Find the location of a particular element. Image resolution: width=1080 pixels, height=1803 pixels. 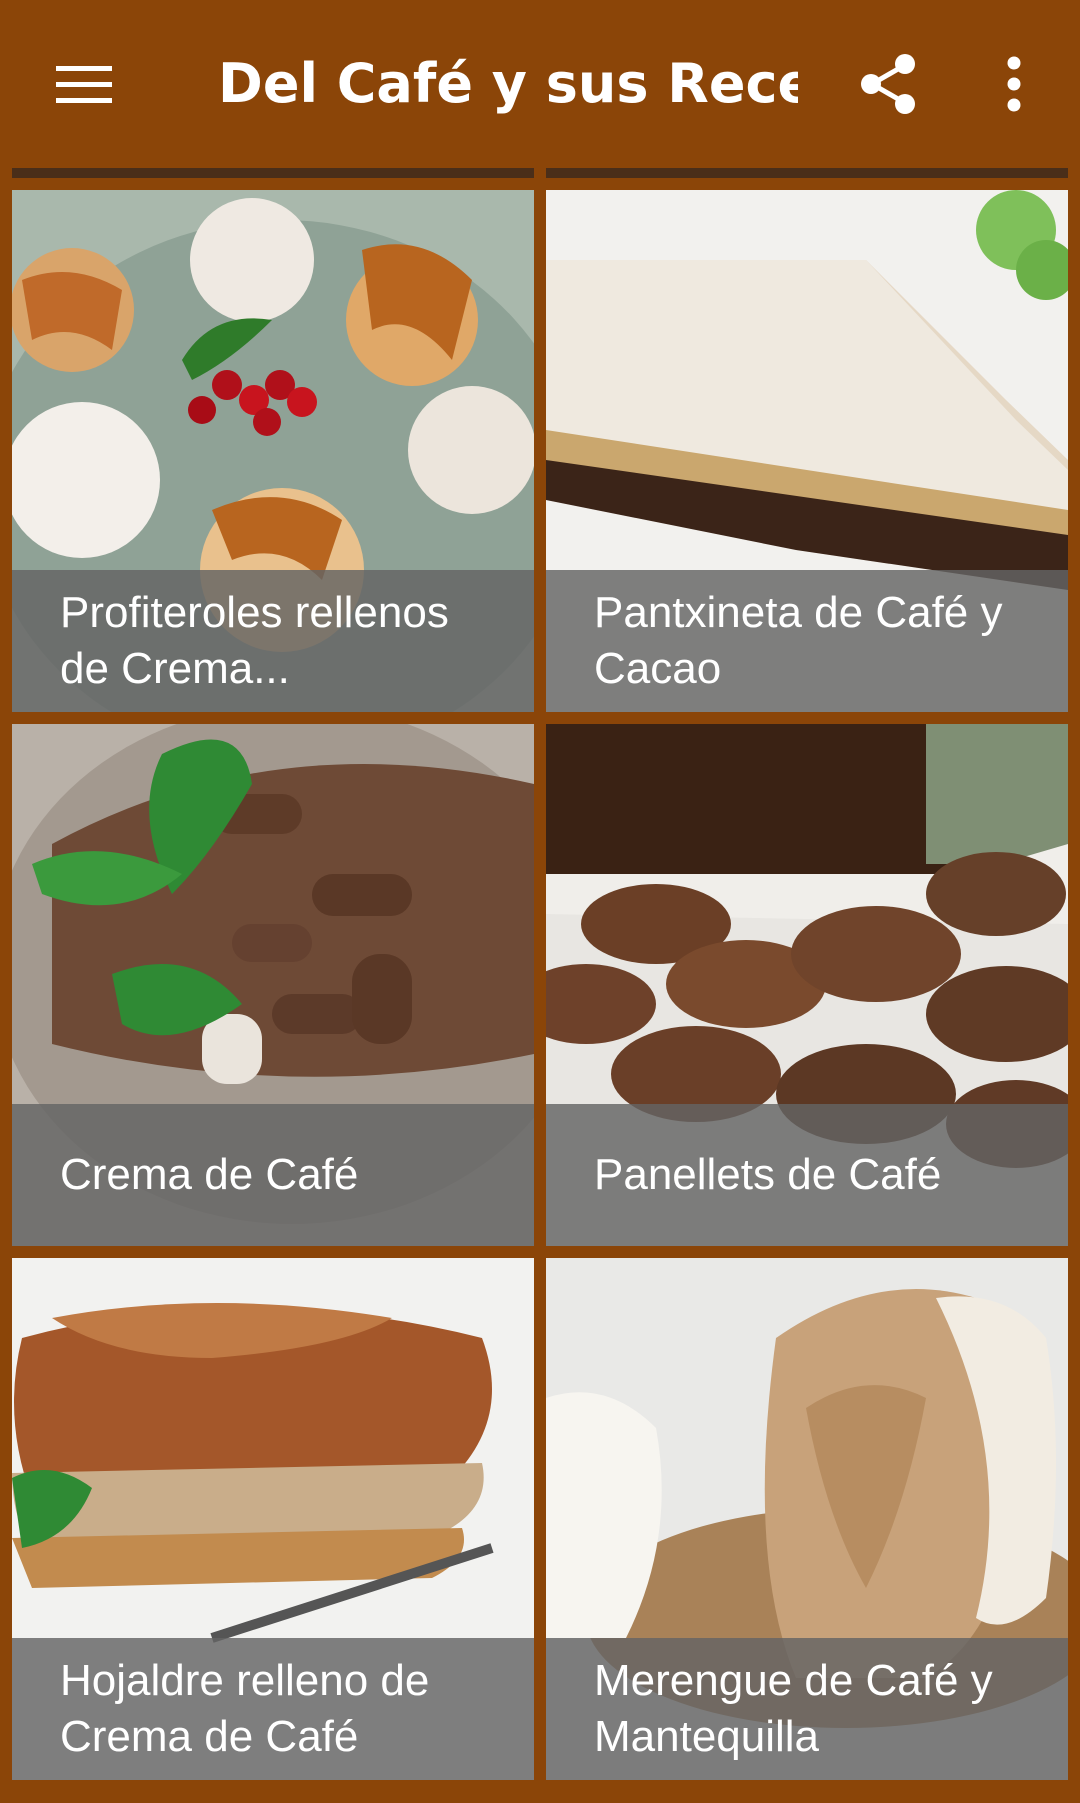

hamburger-menu-icon is located at coordinates (84, 84).